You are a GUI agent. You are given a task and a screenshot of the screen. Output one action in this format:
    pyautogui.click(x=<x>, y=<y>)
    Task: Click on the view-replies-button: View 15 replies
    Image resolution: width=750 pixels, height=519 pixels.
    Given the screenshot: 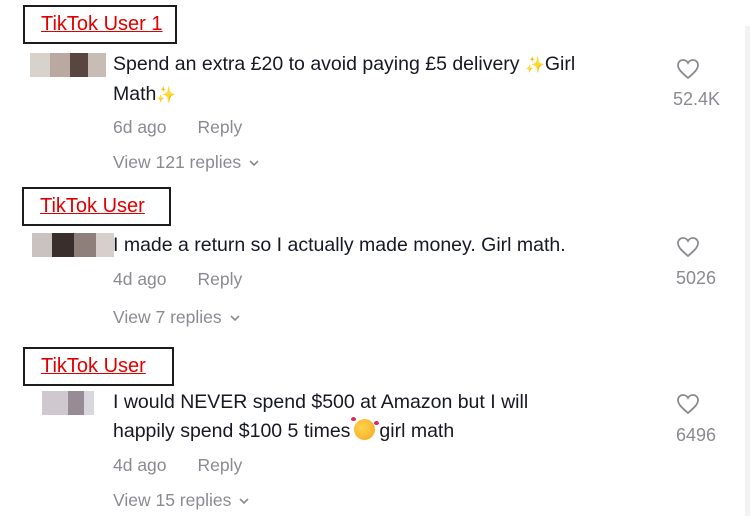 What is the action you would take?
    pyautogui.click(x=181, y=500)
    